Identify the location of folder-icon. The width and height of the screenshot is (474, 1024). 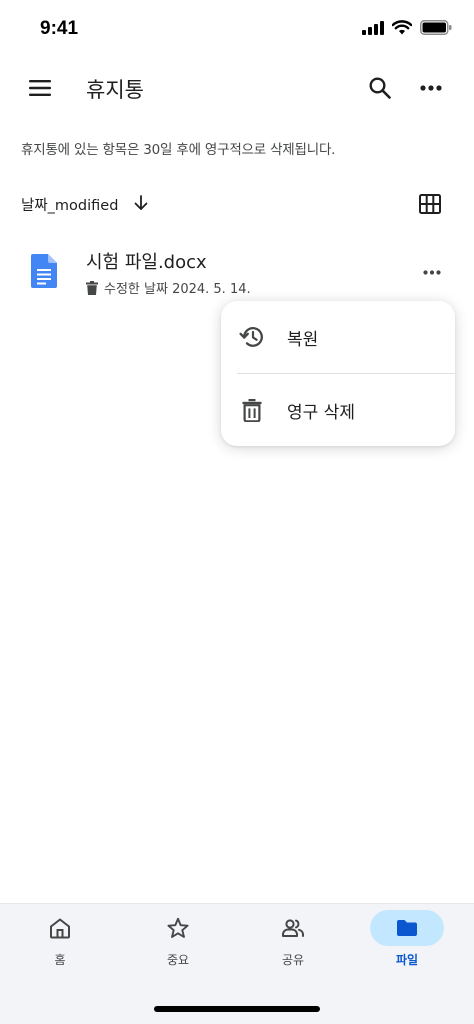
(407, 928).